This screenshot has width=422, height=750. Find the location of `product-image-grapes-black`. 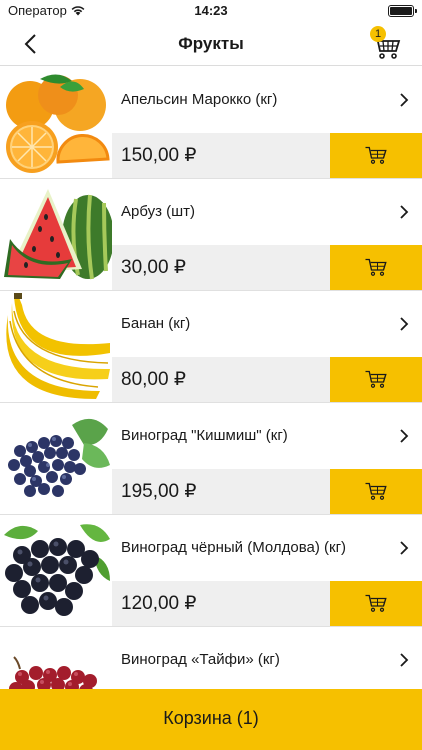

product-image-grapes-black is located at coordinates (56, 570).